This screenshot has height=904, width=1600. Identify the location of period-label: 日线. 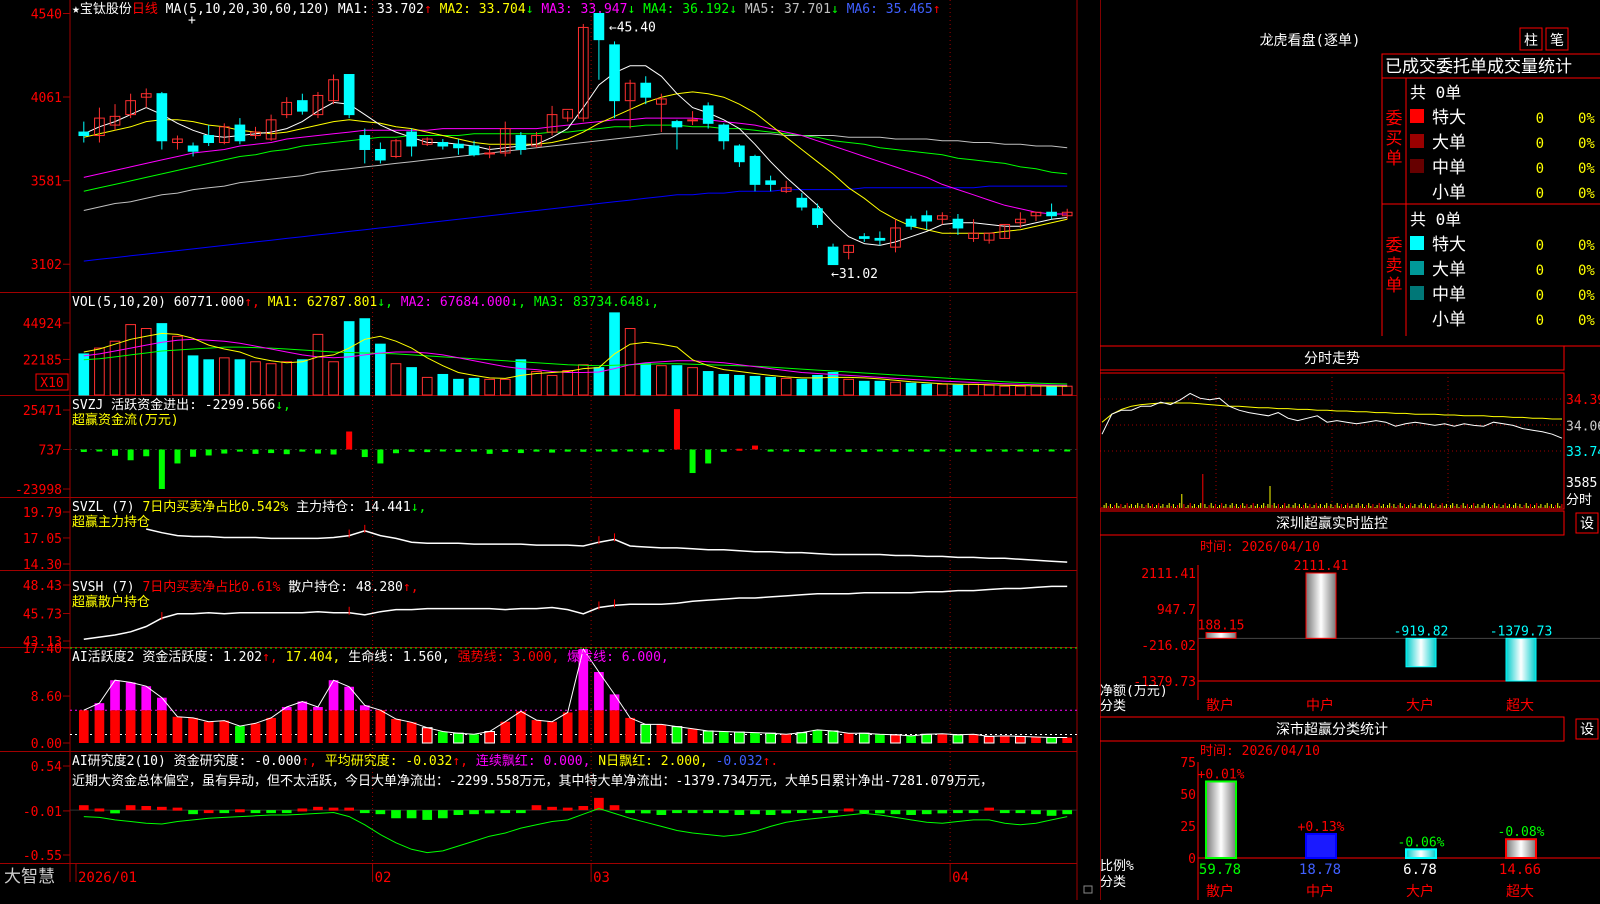
(145, 9).